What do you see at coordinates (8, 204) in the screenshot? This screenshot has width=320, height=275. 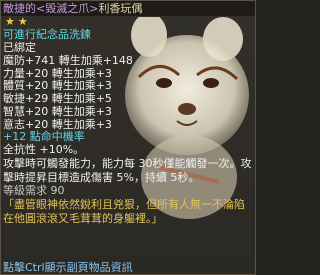 I see `lore-open-quote: 「` at bounding box center [8, 204].